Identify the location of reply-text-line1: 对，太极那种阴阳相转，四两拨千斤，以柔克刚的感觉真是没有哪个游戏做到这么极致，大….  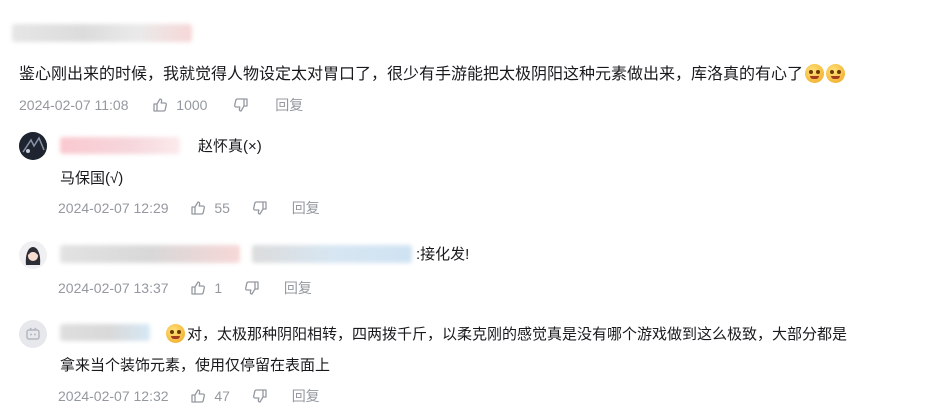
(506, 334).